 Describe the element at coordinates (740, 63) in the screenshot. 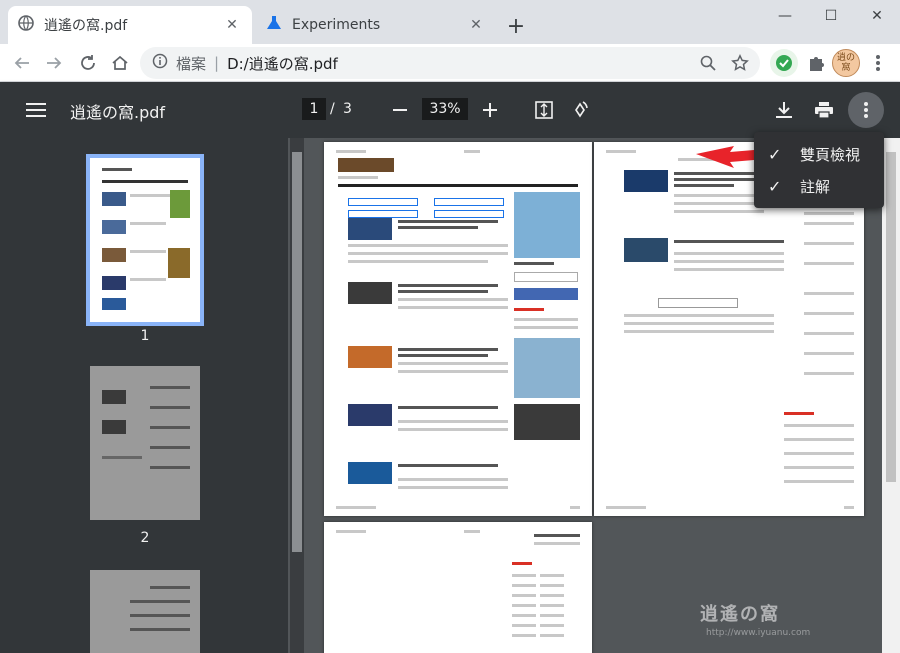

I see `star-icon` at that location.